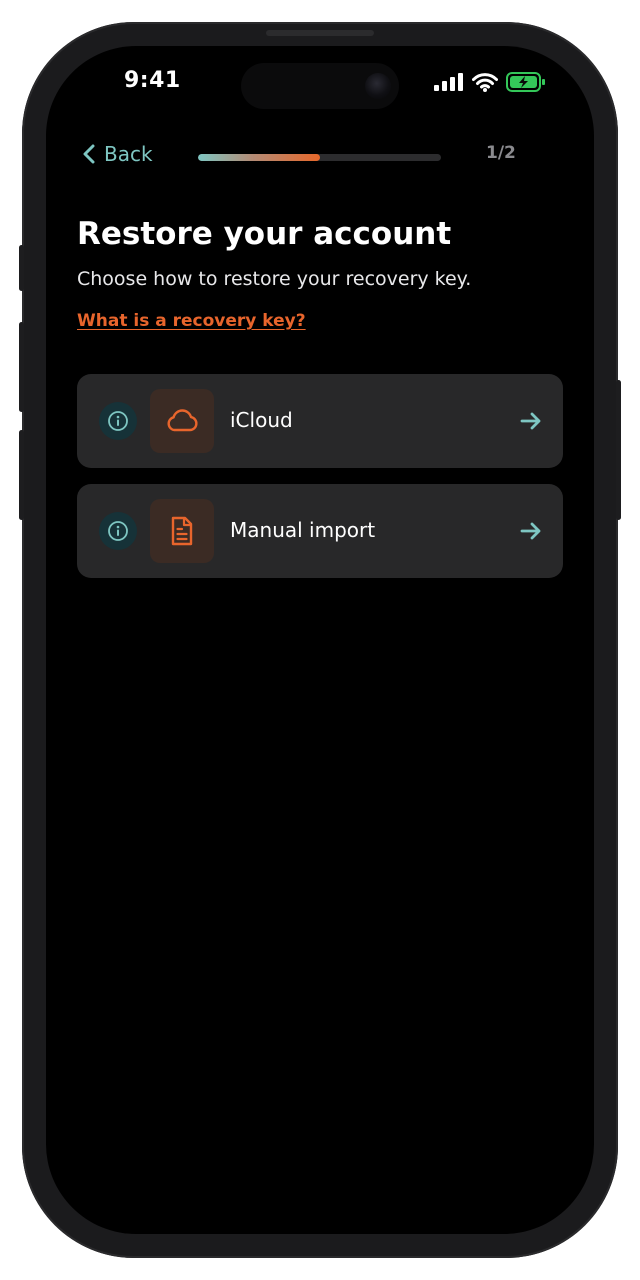 This screenshot has width=640, height=1280. I want to click on dynamic-island, so click(320, 86).